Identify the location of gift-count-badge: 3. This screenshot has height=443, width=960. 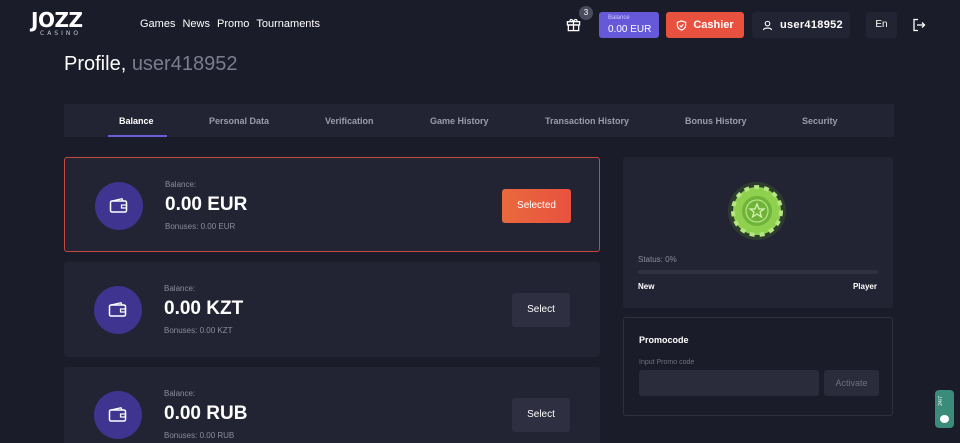
(586, 13).